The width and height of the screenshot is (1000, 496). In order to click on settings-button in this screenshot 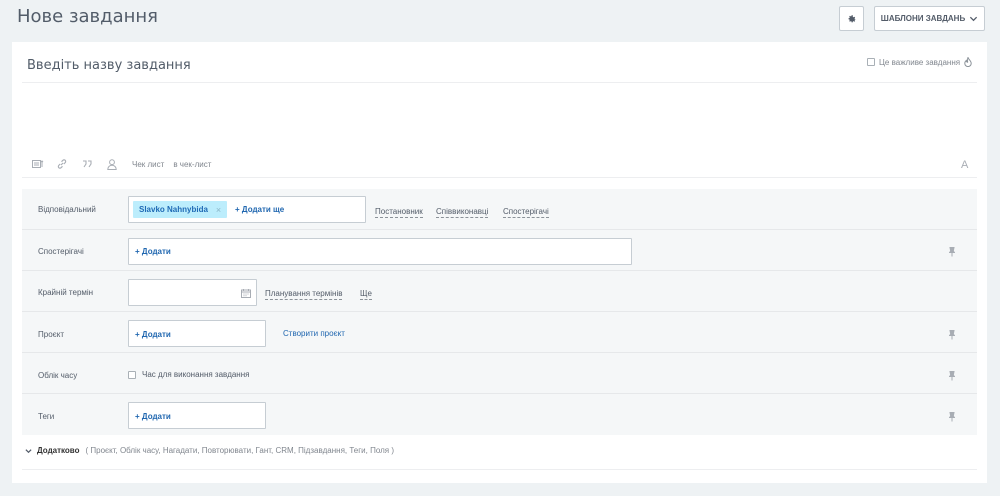, I will do `click(851, 18)`.